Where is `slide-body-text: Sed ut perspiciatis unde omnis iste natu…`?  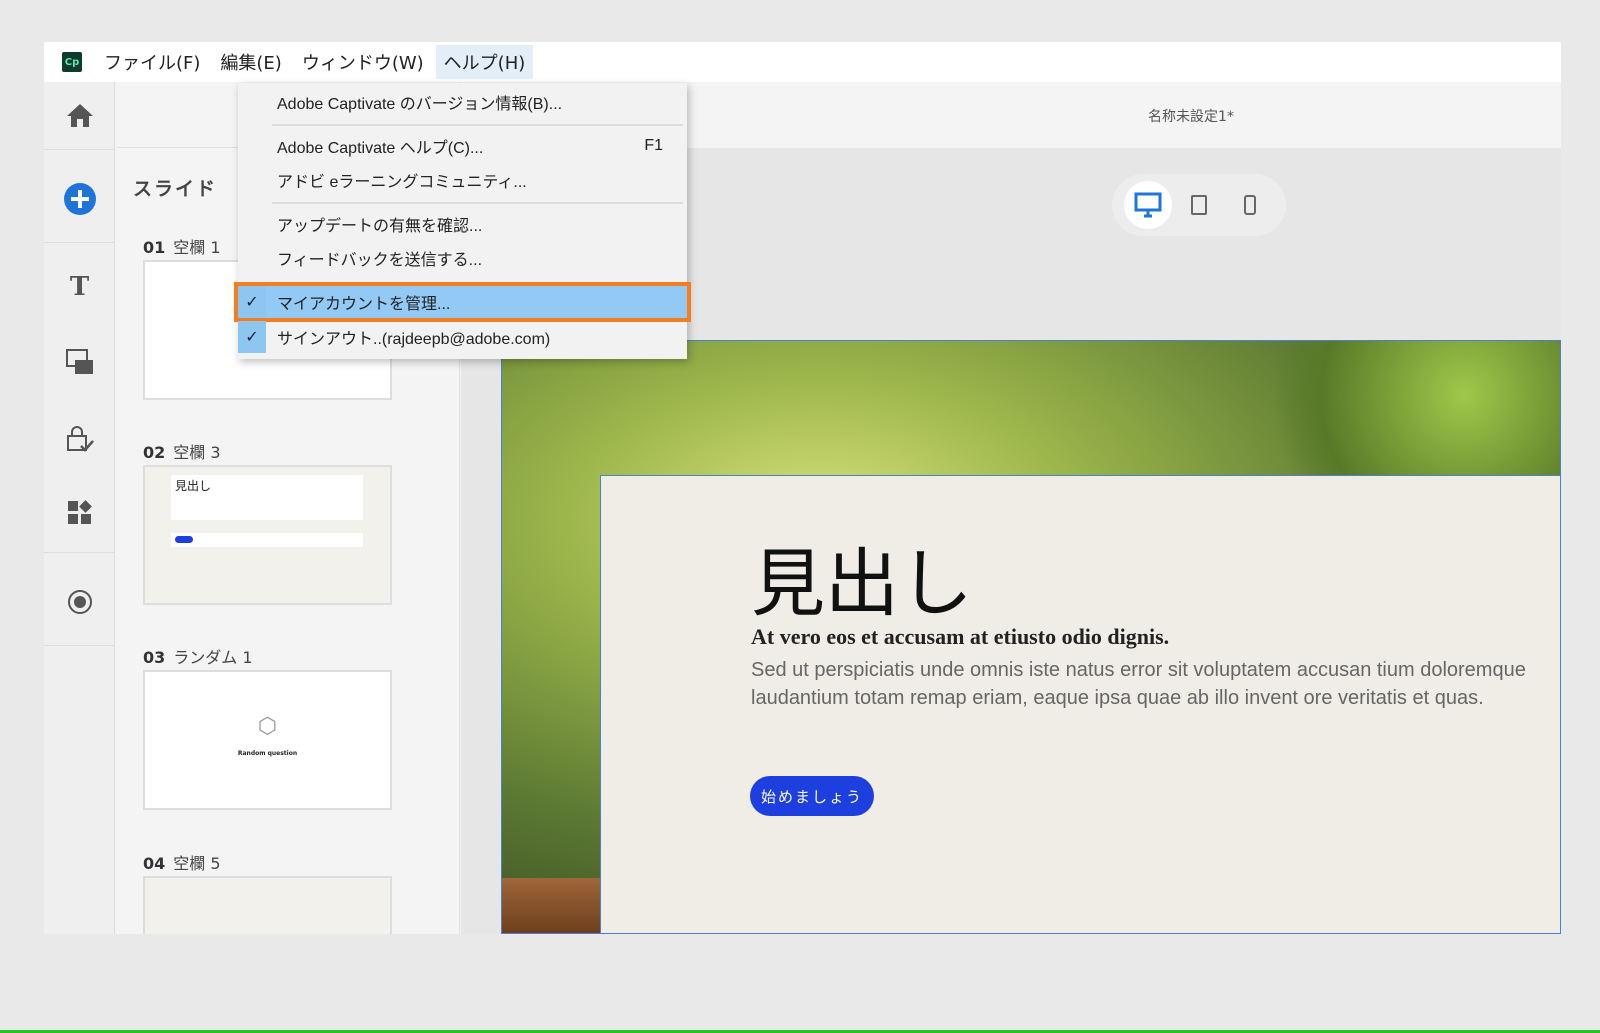 slide-body-text: Sed ut perspiciatis unde omnis iste natu… is located at coordinates (1151, 684).